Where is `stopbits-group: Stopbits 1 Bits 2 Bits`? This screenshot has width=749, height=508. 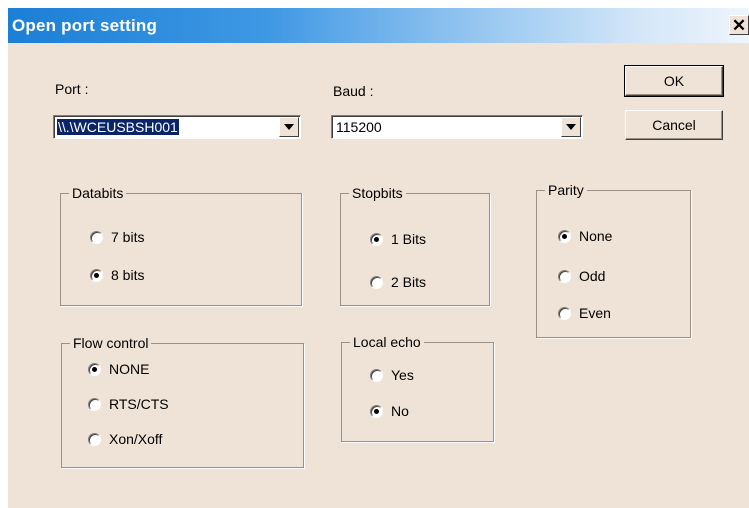
stopbits-group: Stopbits 1 Bits 2 Bits is located at coordinates (415, 245).